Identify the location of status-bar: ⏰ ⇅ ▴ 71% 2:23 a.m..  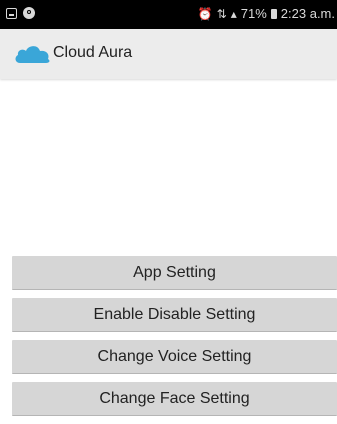
(168, 14).